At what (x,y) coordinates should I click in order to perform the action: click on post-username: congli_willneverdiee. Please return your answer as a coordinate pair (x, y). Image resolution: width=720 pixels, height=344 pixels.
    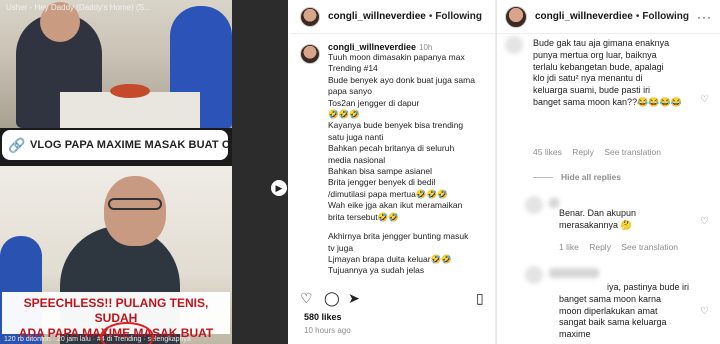
    Looking at the image, I should click on (377, 16).